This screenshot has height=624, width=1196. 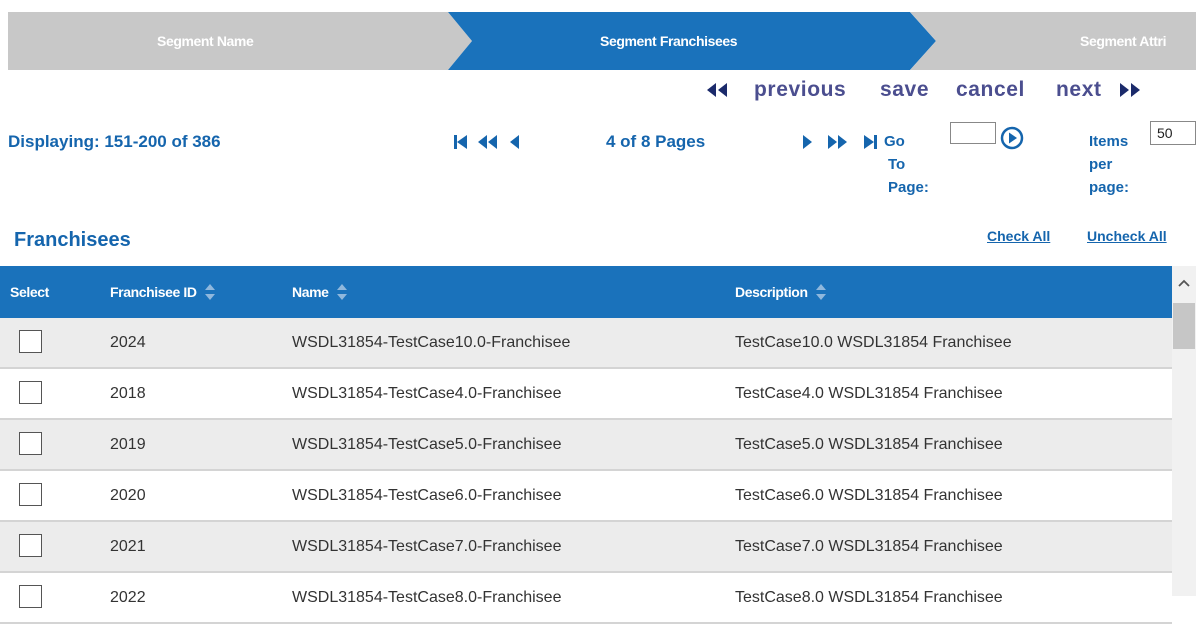 What do you see at coordinates (515, 142) in the screenshot?
I see `prev-page-icon` at bounding box center [515, 142].